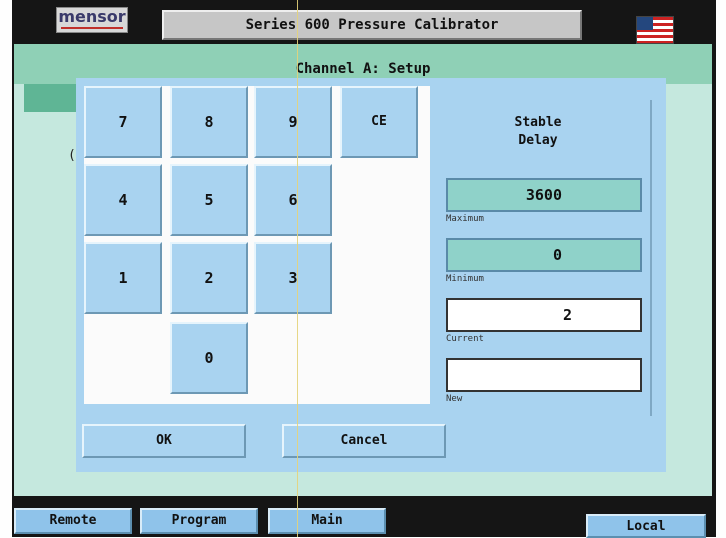 Image resolution: width=726 pixels, height=538 pixels. I want to click on minimum-field: 0, so click(544, 255).